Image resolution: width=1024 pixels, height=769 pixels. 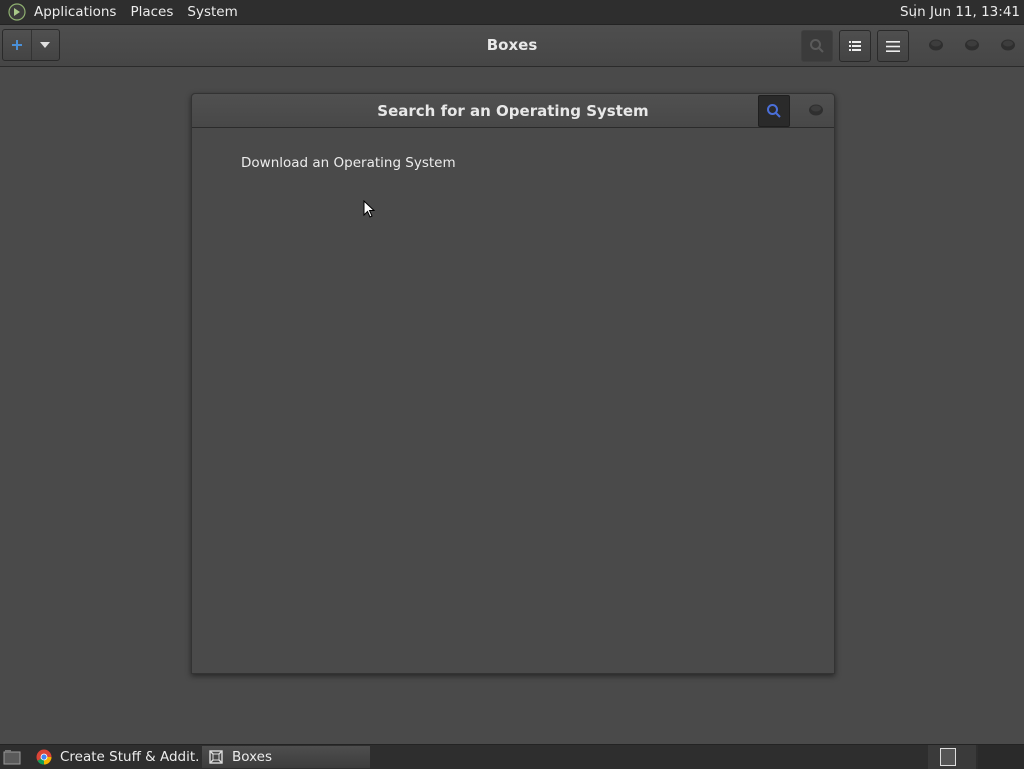 I want to click on dialog-header: Search for an Operating System, so click(x=513, y=111).